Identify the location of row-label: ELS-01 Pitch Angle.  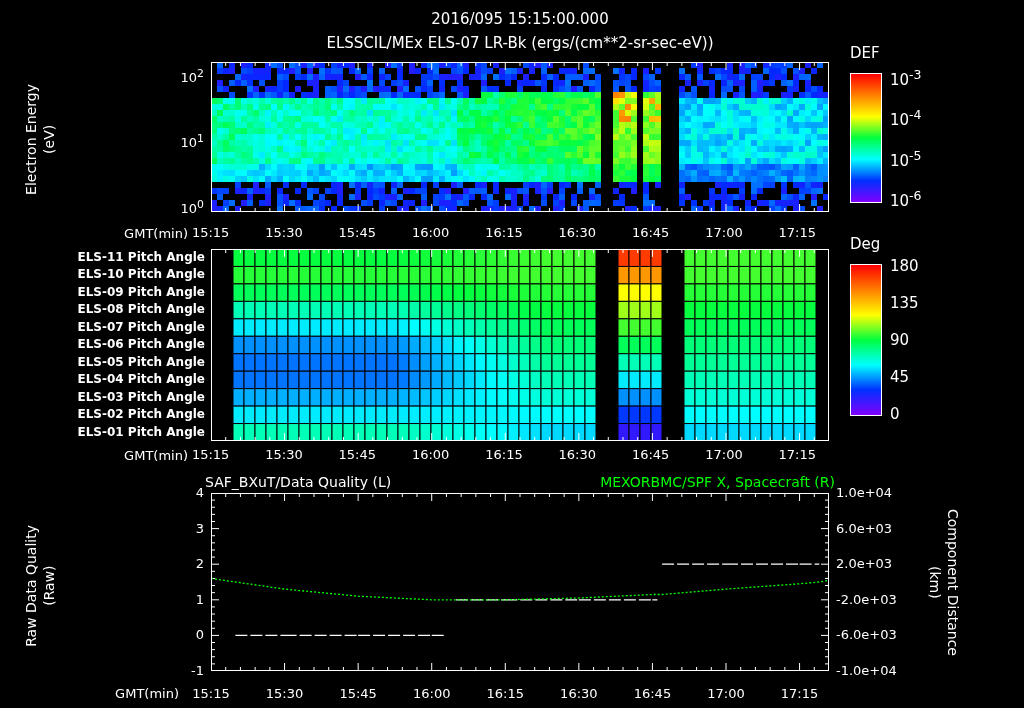
(141, 432).